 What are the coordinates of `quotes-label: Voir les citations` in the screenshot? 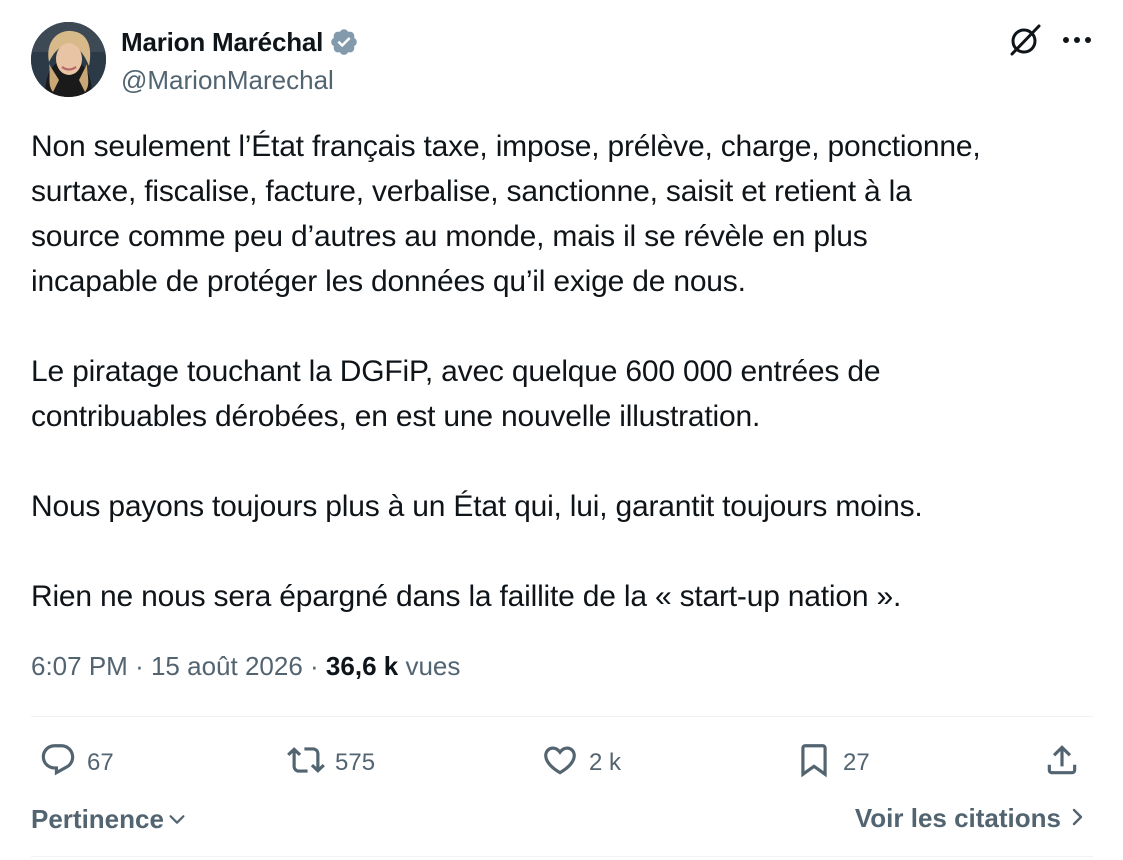 It's located at (957, 818).